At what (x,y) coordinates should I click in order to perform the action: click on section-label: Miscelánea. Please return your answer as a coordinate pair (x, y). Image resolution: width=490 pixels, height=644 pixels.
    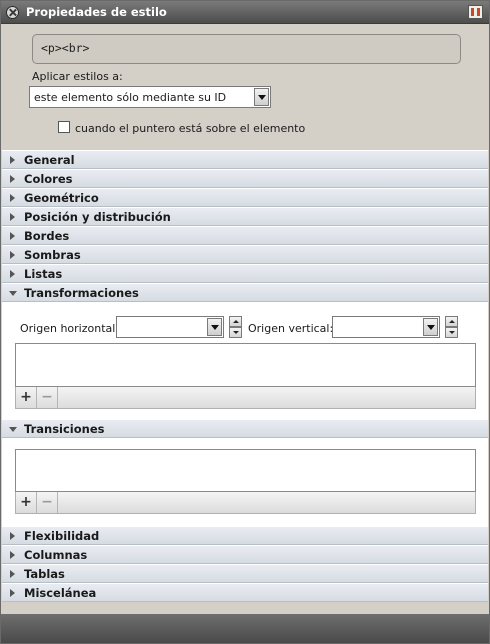
    Looking at the image, I should click on (60, 593).